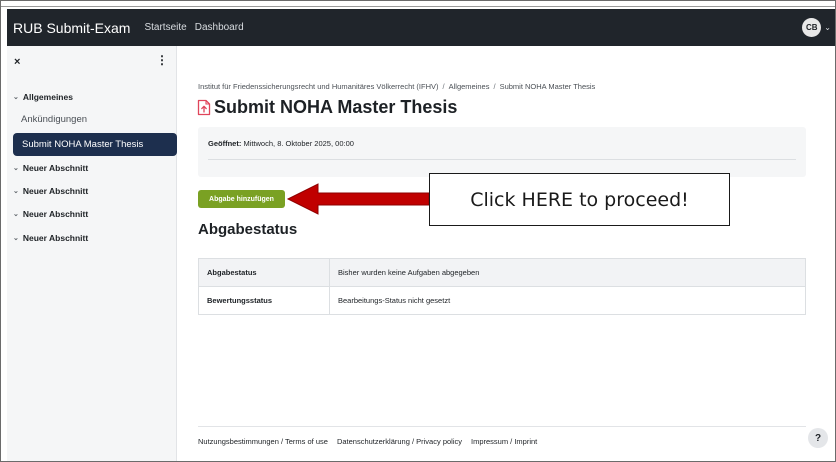 This screenshot has width=836, height=462. I want to click on sidebar-section-neuer-abschnitt-2: ⌄ Neuer Abschnitt, so click(50, 191).